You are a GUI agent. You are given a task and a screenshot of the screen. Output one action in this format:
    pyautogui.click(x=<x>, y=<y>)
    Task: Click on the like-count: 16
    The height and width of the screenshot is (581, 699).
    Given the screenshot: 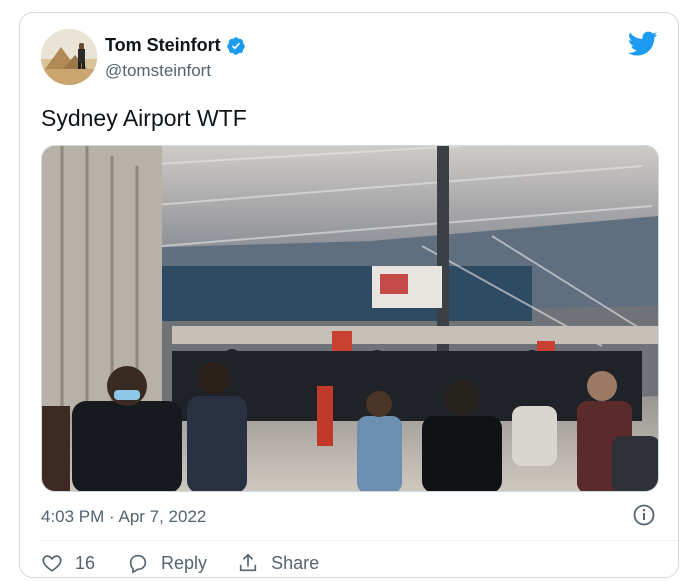 What is the action you would take?
    pyautogui.click(x=85, y=562)
    